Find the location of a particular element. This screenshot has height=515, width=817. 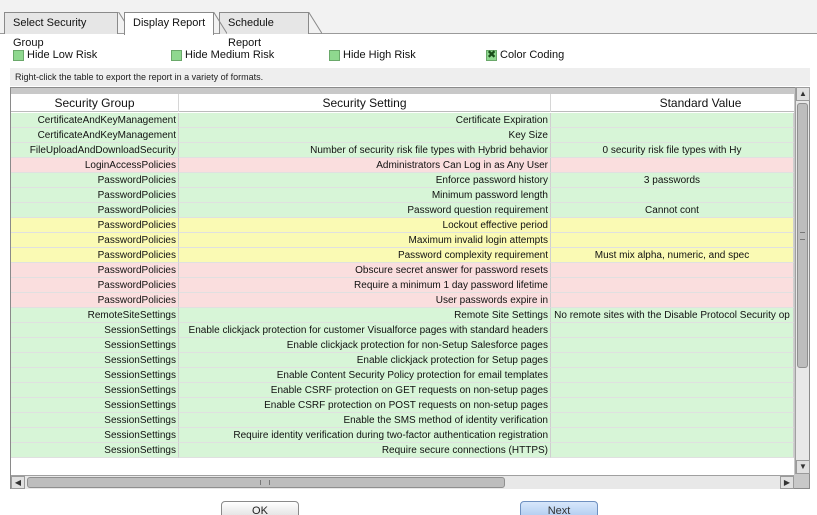

column-header-standard-value: Standard Value is located at coordinates (672, 103).